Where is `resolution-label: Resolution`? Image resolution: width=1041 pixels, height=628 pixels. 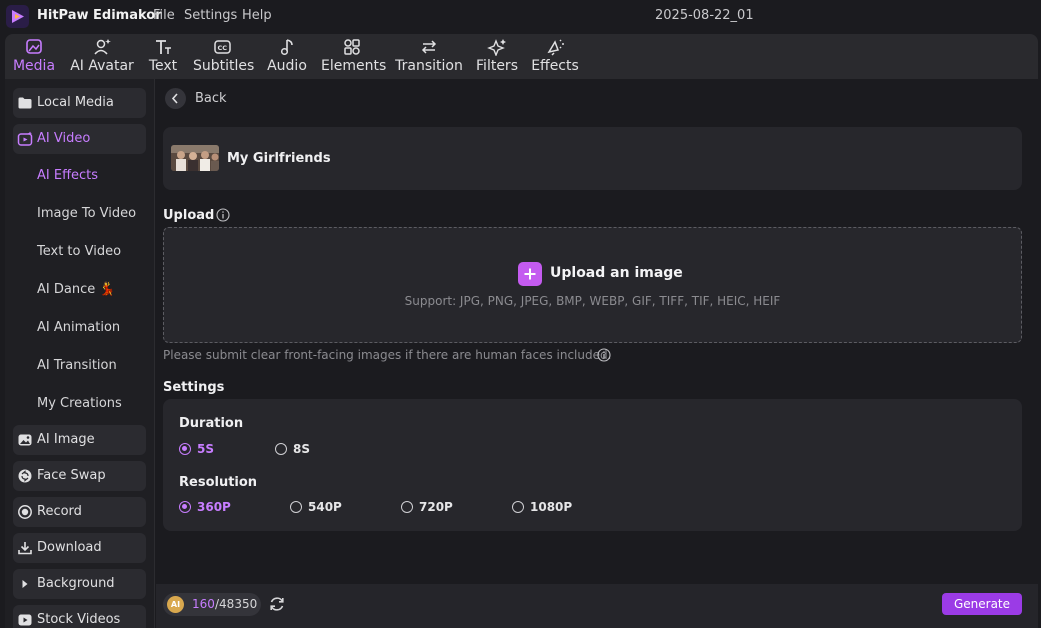
resolution-label: Resolution is located at coordinates (218, 482).